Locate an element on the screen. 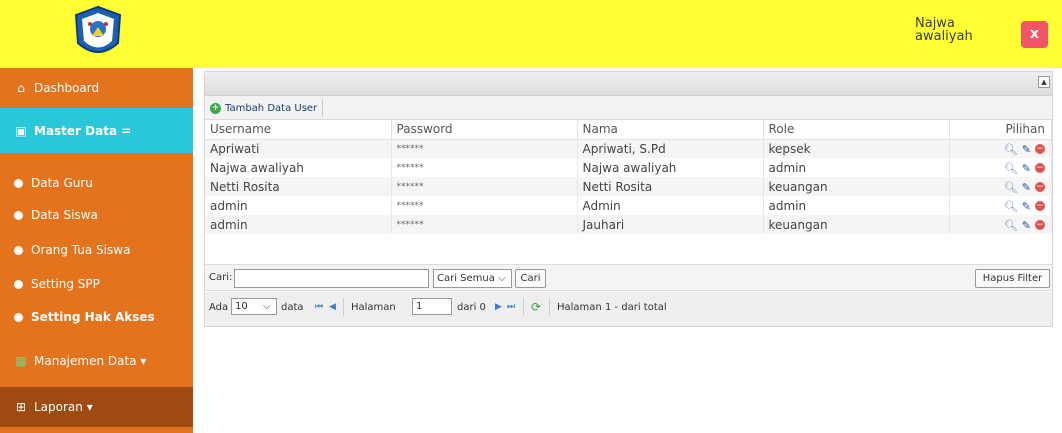  table-row: admin ****** Admin admin 🔍︎ ✎ − is located at coordinates (628, 205).